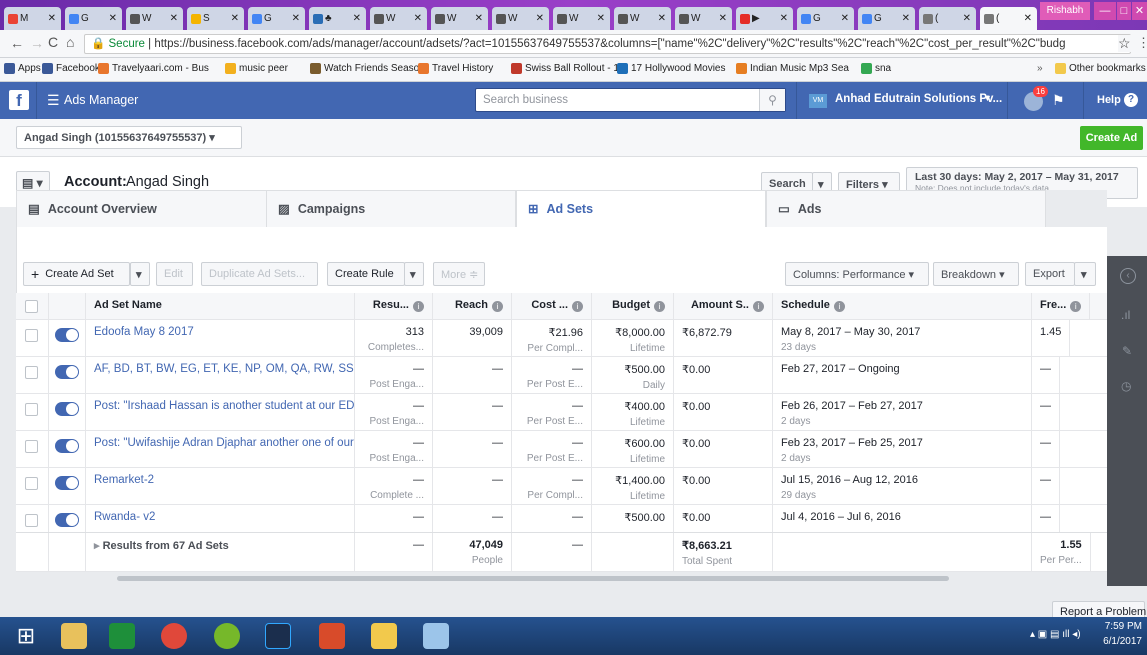 Image resolution: width=1147 pixels, height=655 pixels. Describe the element at coordinates (976, 274) in the screenshot. I see `breakdown-button: Breakdown ▾` at that location.